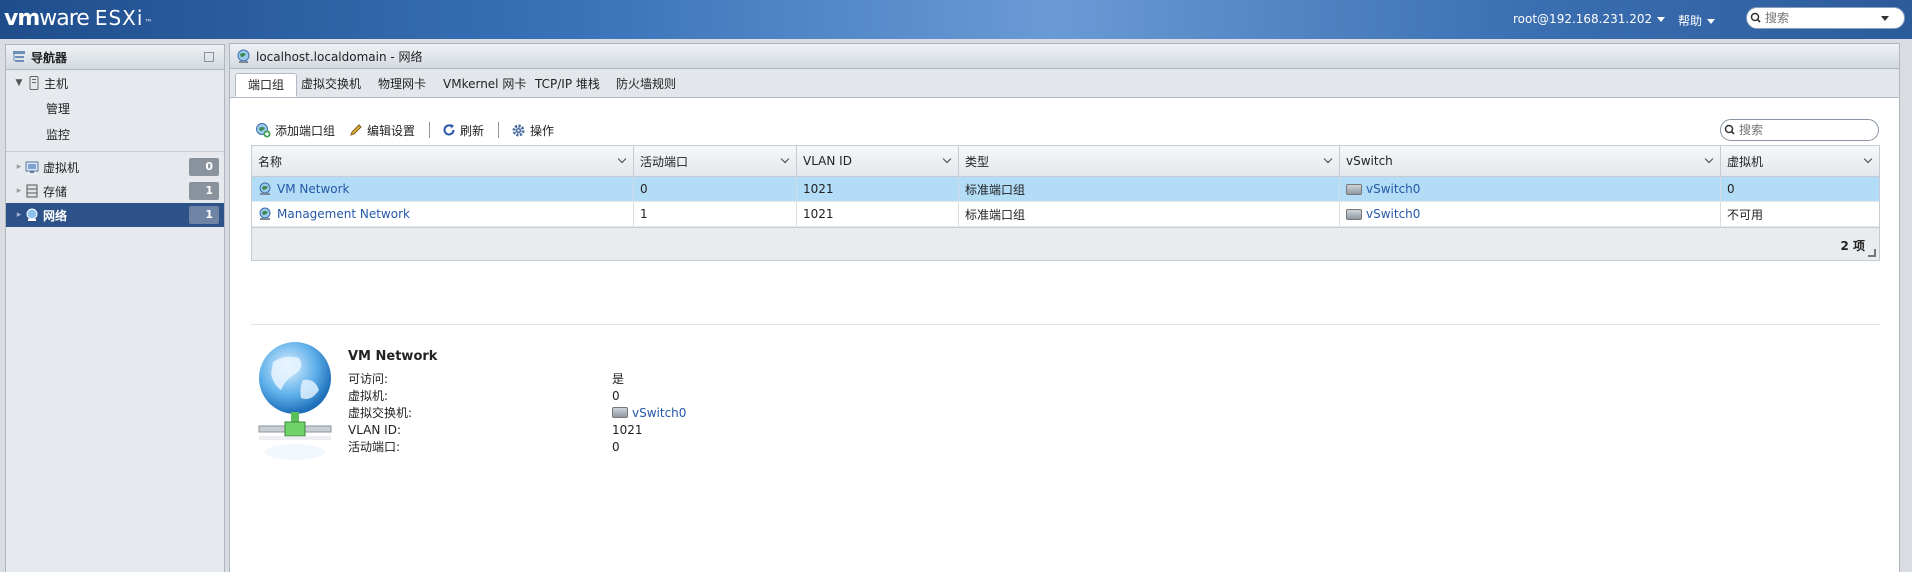 The height and width of the screenshot is (572, 1912). What do you see at coordinates (402, 85) in the screenshot?
I see `tab-physical-nics: 物理网卡` at bounding box center [402, 85].